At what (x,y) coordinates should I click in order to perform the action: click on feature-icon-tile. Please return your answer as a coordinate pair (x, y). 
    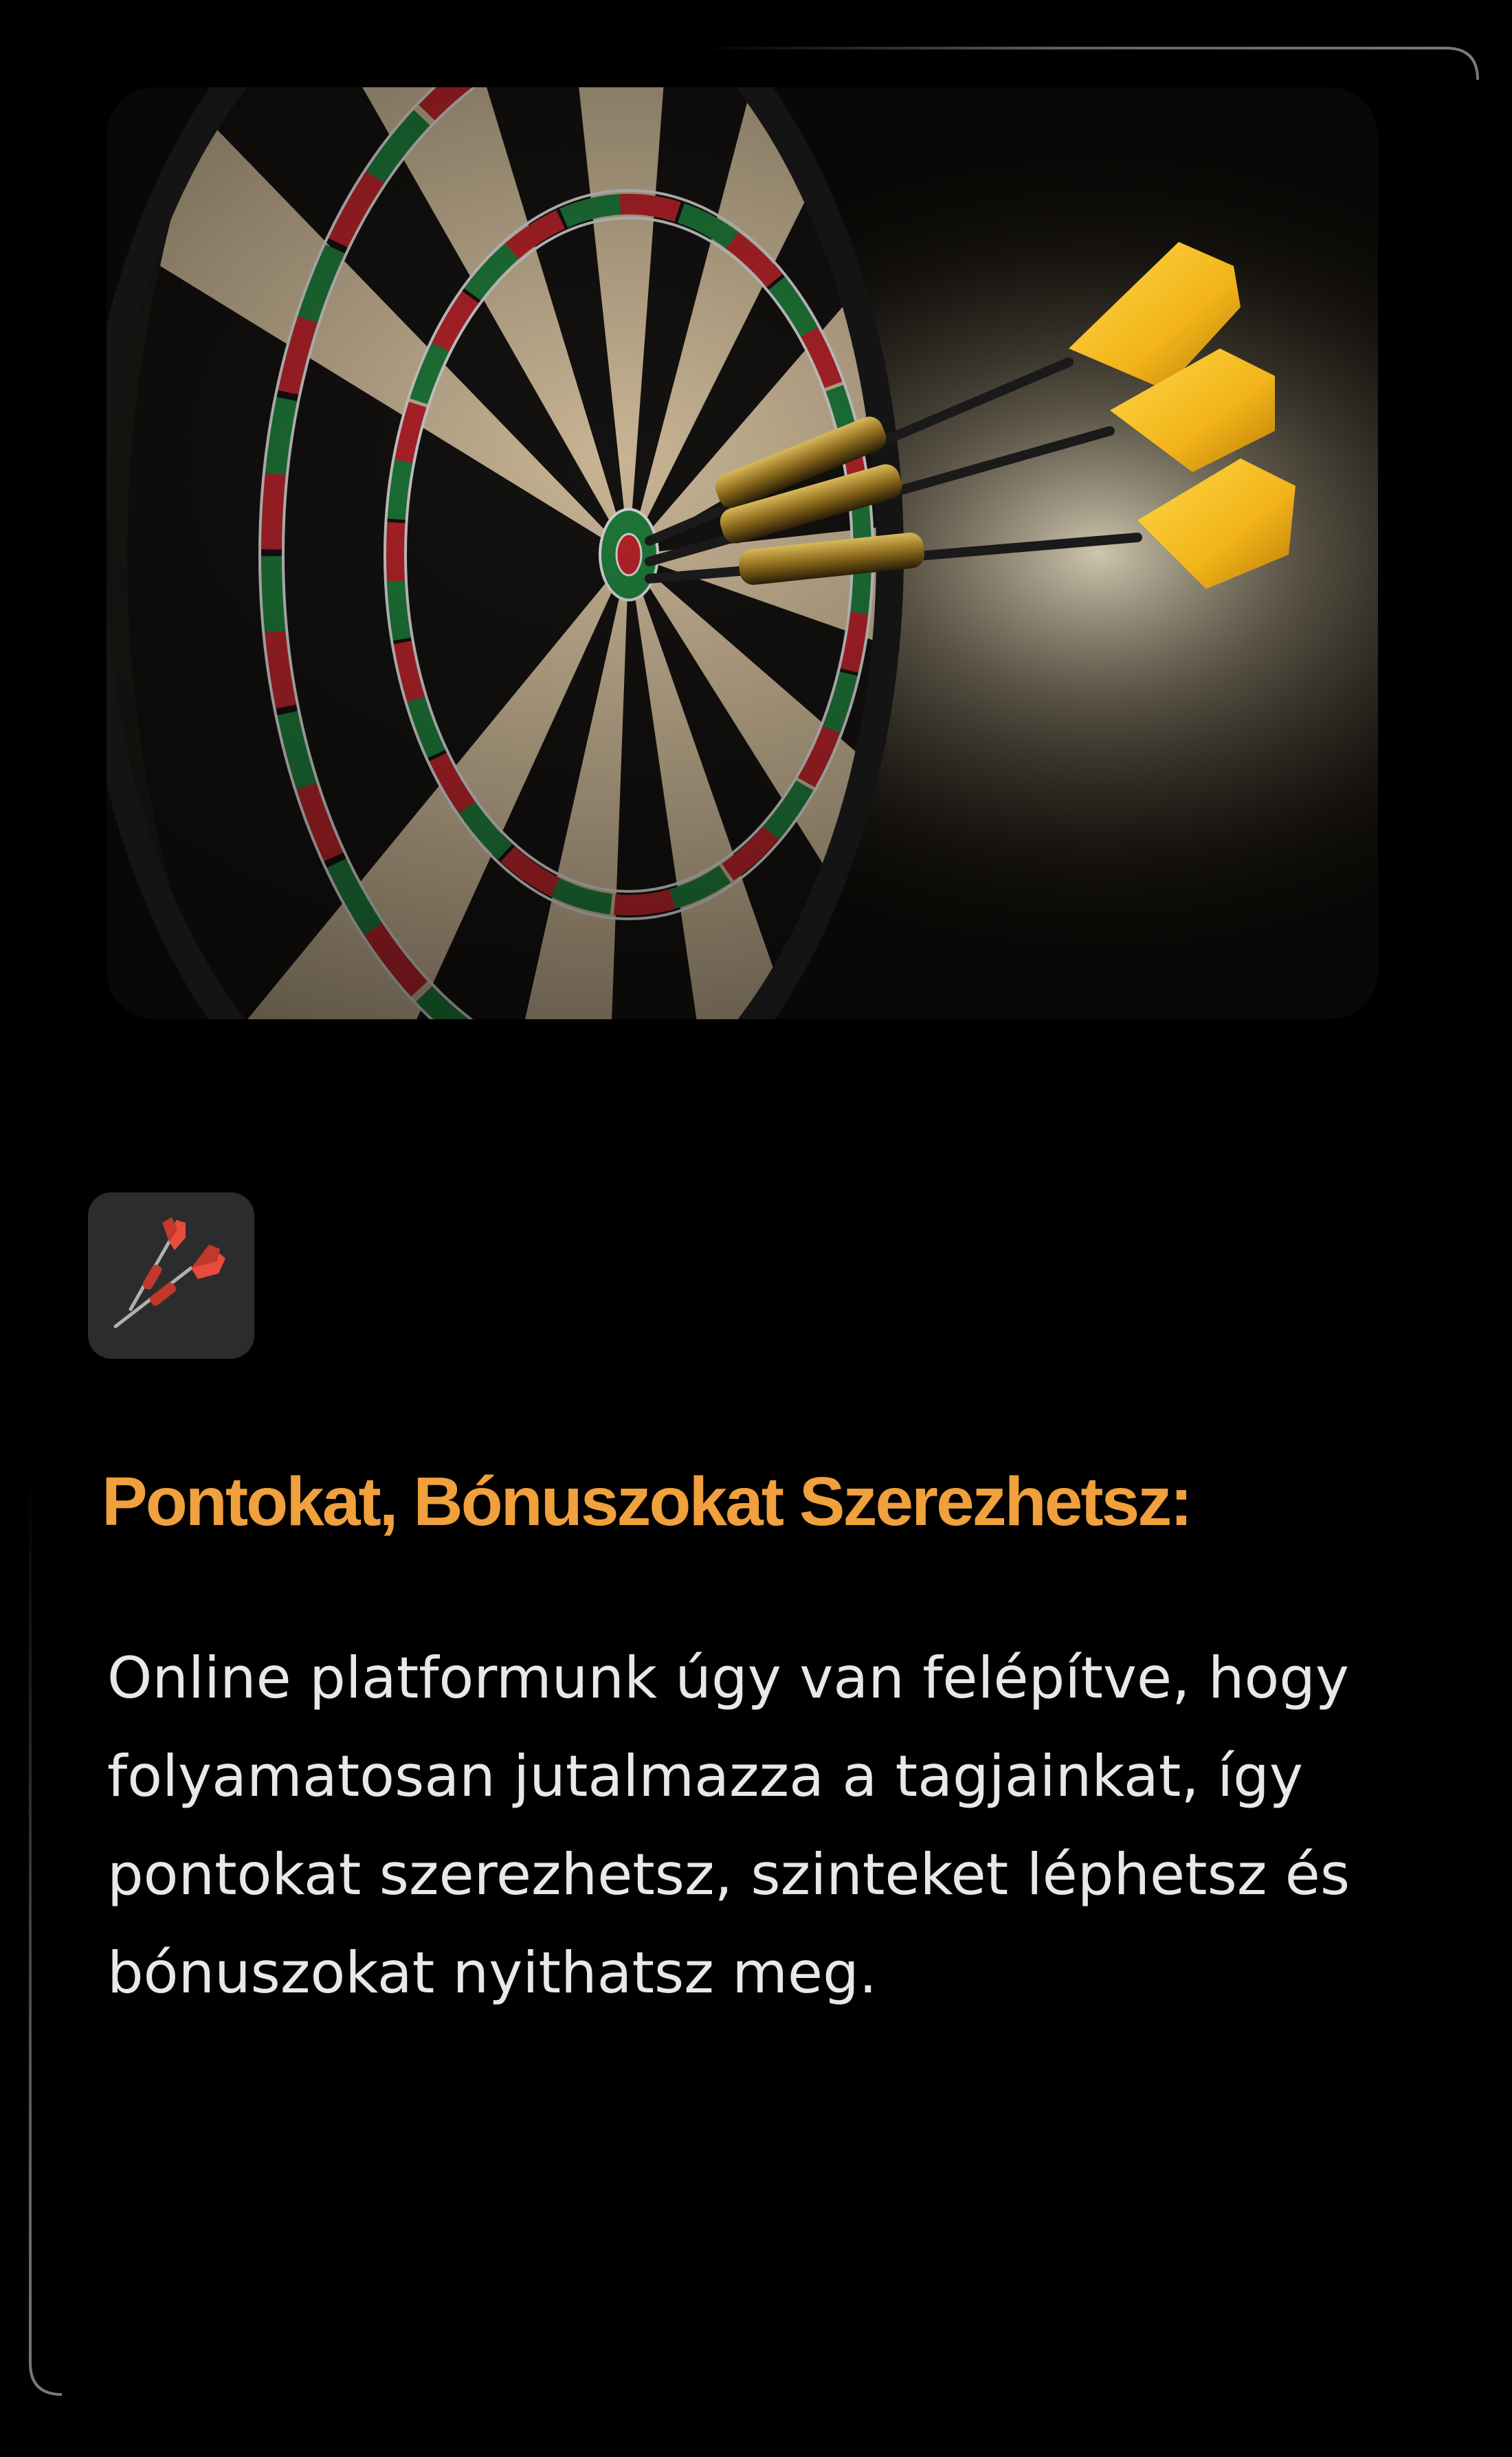
    Looking at the image, I should click on (171, 1275).